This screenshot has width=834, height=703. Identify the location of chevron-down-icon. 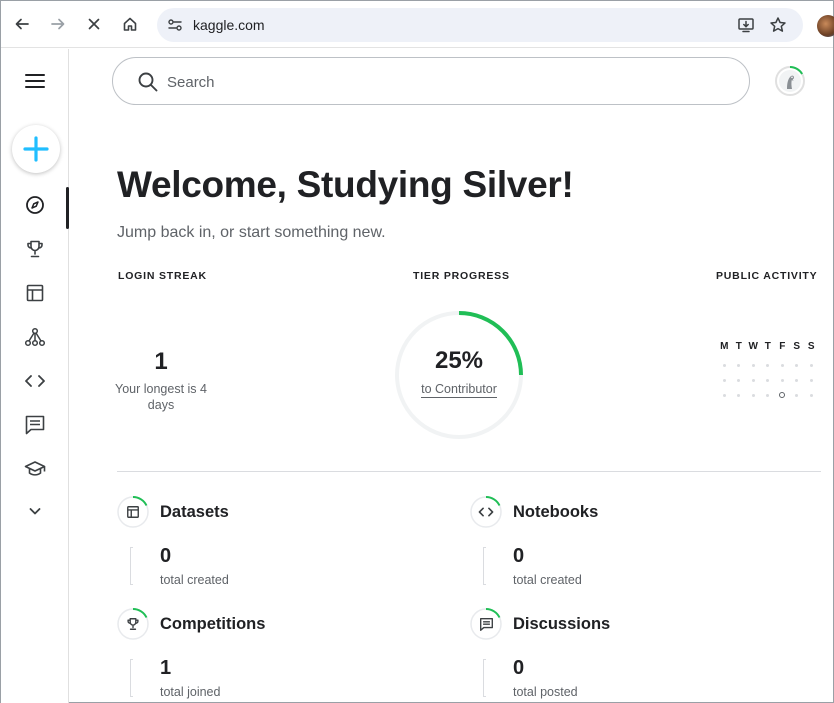
(35, 511).